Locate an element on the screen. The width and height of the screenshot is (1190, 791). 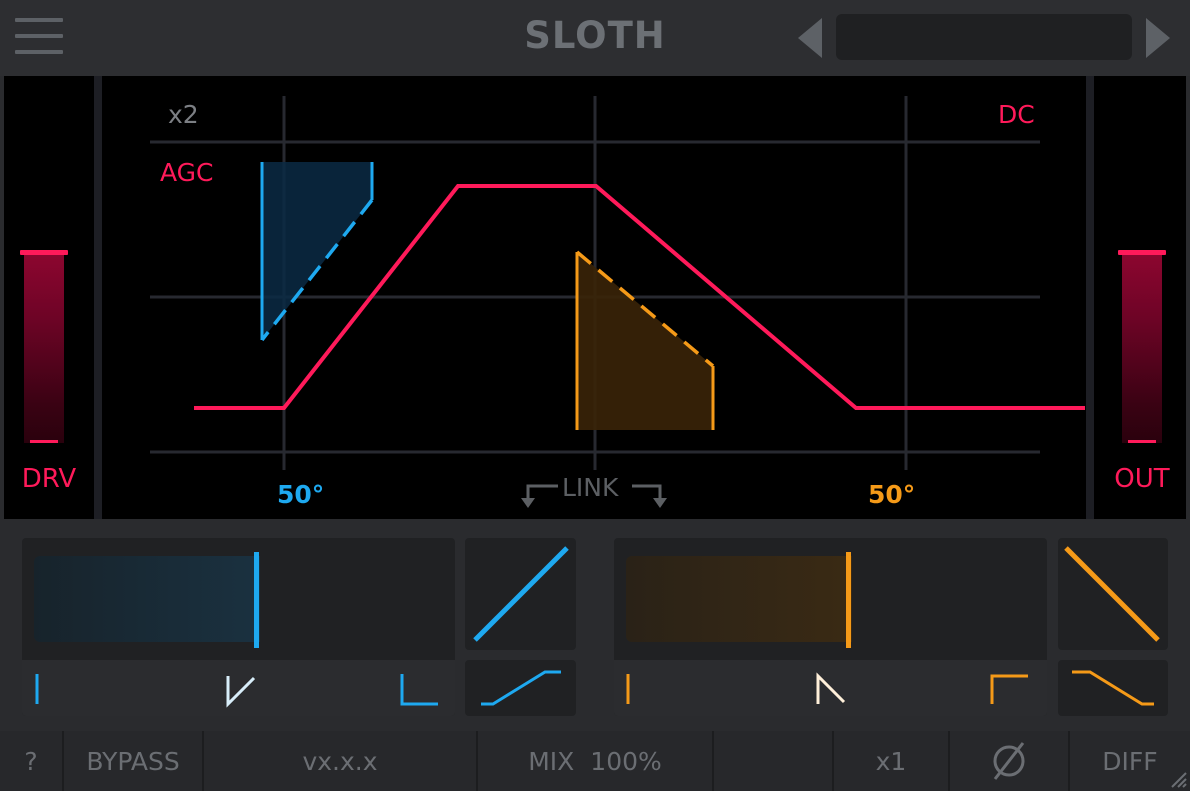
linear-rise-icon is located at coordinates (521, 594).